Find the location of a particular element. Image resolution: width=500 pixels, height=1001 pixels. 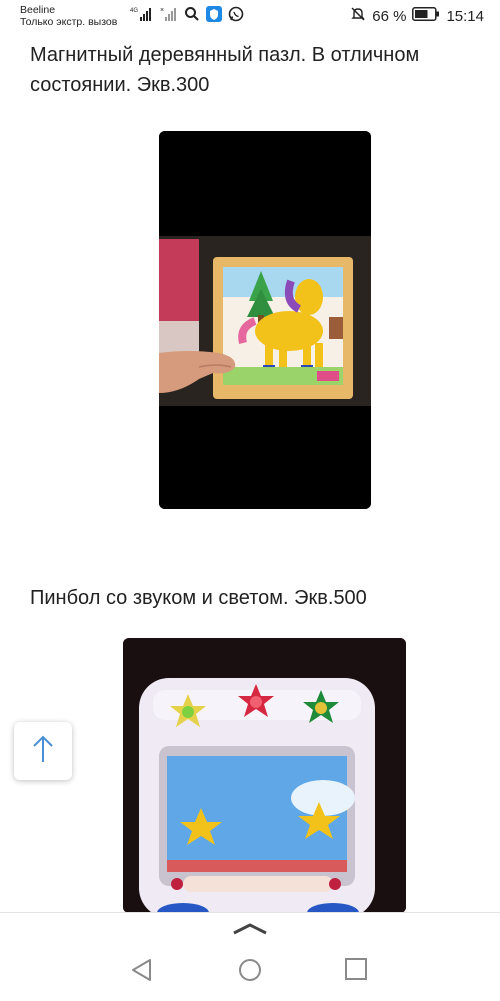

back-triangle-icon is located at coordinates (142, 972).